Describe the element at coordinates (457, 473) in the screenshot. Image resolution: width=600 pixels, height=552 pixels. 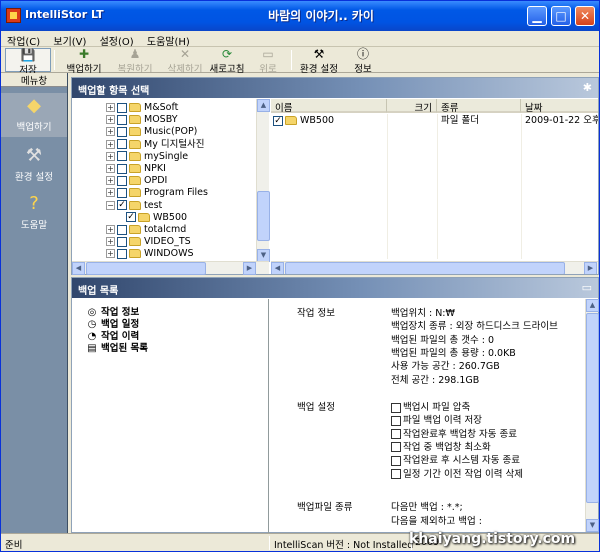
I see `setting-option: 일정 기간 이전 작업 이력 삭제` at that location.